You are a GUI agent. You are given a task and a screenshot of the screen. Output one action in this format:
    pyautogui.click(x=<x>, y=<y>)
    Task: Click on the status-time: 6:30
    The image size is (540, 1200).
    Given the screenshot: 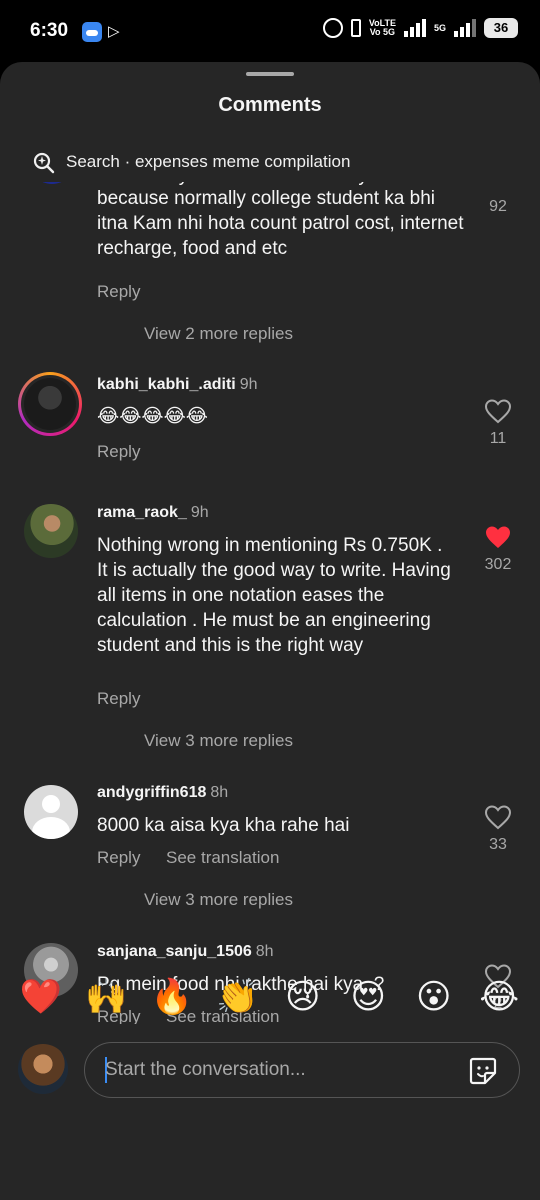 What is the action you would take?
    pyautogui.click(x=49, y=30)
    